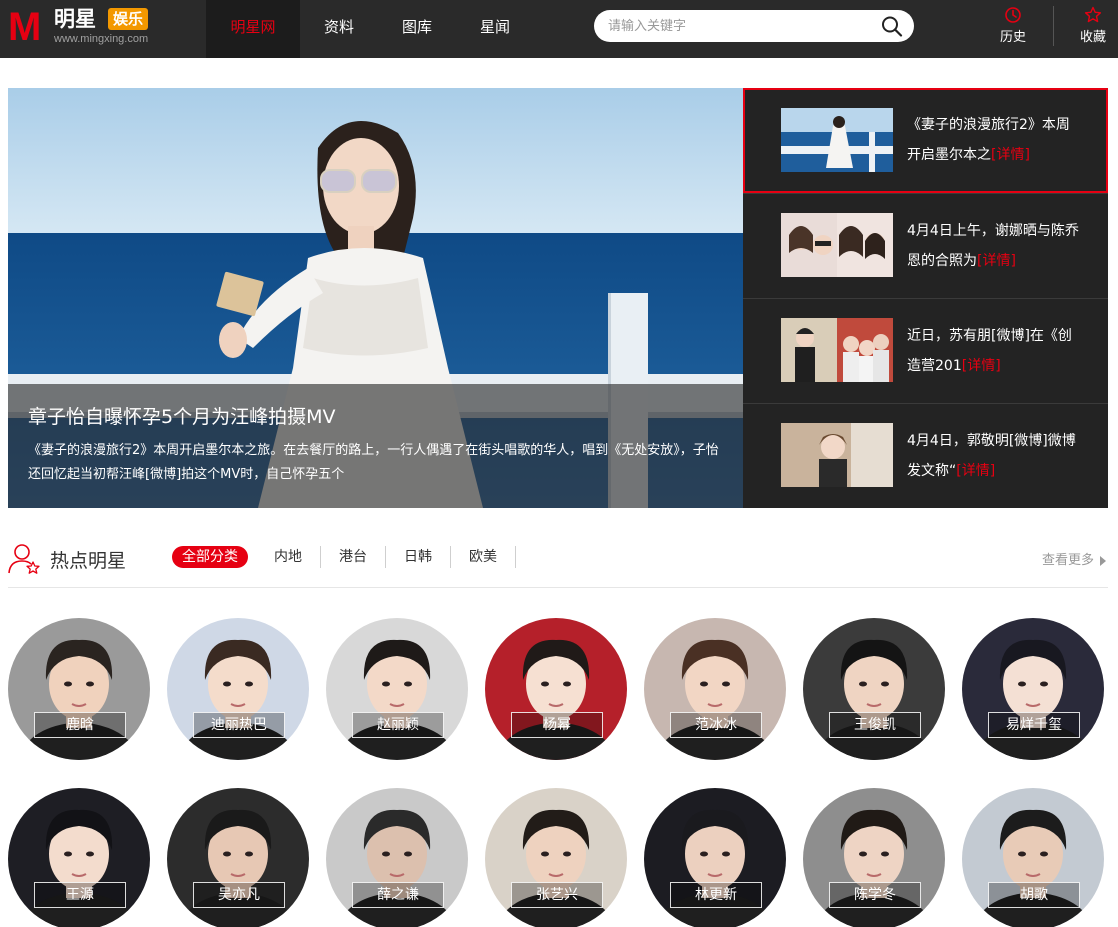 The width and height of the screenshot is (1118, 927). I want to click on star-name: 赵丽颖, so click(398, 725).